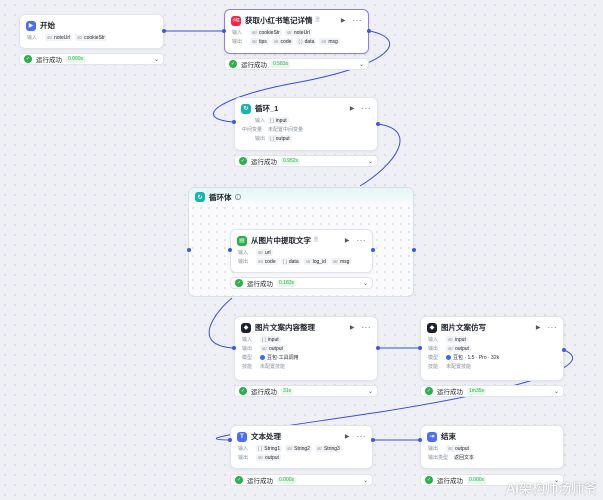 The width and height of the screenshot is (603, 500). I want to click on node-outputs: 输出 str tips int code { } data str msg, so click(286, 41).